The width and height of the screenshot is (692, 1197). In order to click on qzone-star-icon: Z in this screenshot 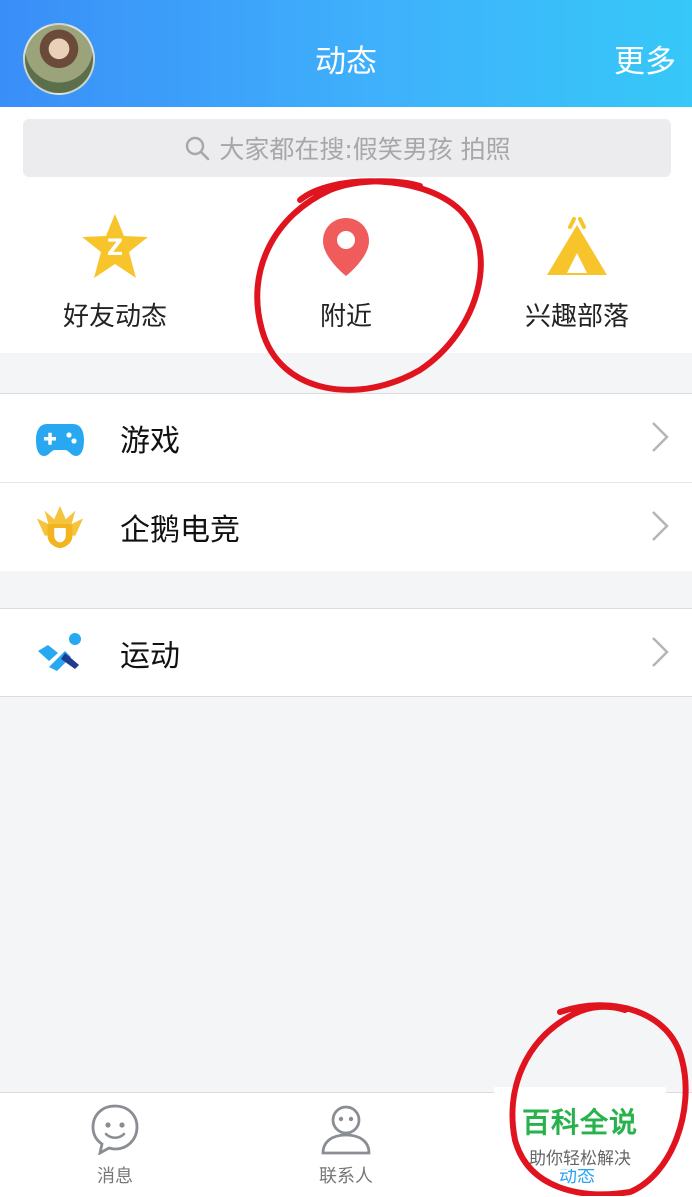, I will do `click(115, 247)`.